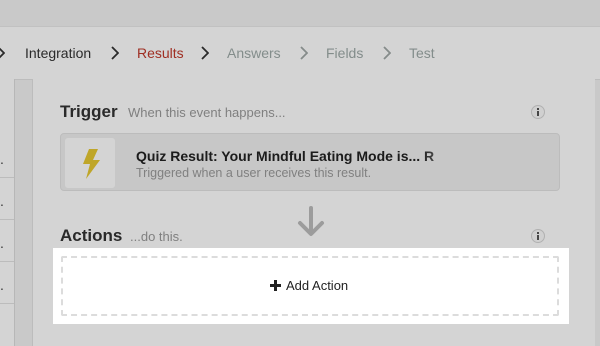 The image size is (600, 346). What do you see at coordinates (275, 285) in the screenshot?
I see `plus-icon` at bounding box center [275, 285].